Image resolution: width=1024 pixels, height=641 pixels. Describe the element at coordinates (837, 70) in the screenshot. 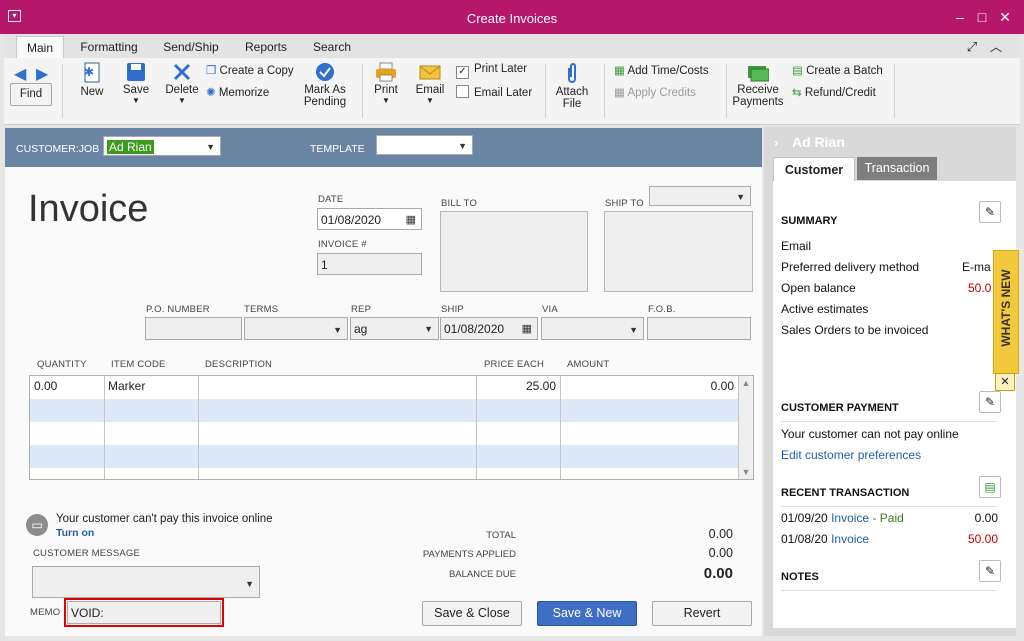

I see `create-batch-button: ▤ Create a Batch` at that location.